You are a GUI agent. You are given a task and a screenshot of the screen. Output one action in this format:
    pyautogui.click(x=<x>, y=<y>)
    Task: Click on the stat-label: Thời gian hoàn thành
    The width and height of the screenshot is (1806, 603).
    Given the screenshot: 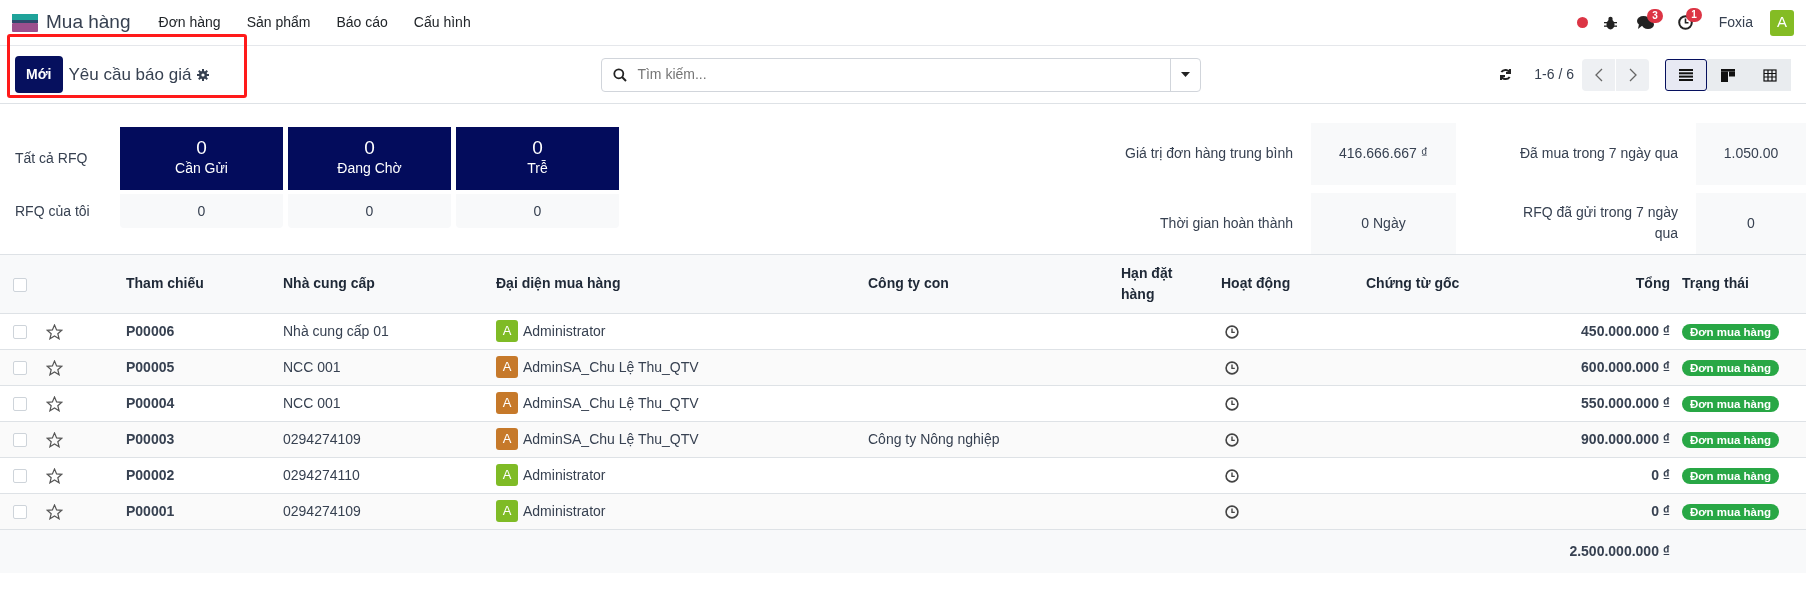 What is the action you would take?
    pyautogui.click(x=1227, y=223)
    